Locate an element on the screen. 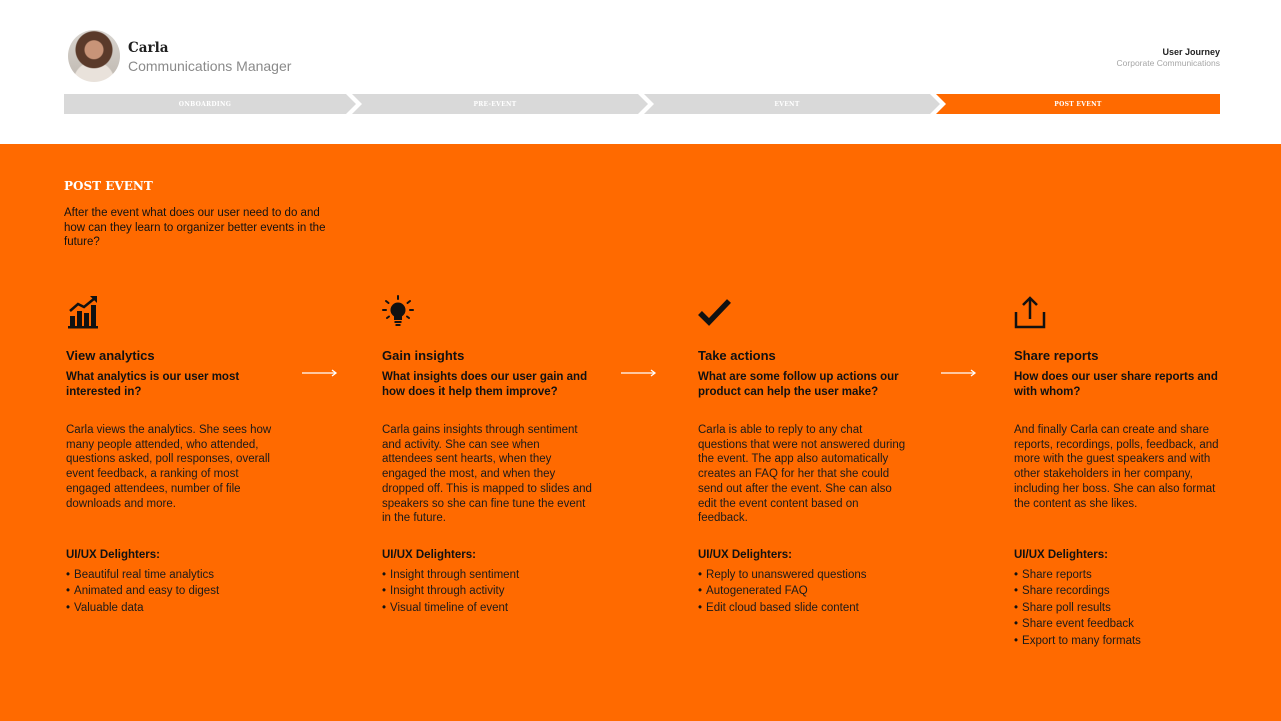 The height and width of the screenshot is (721, 1281). persona-name: Carla is located at coordinates (148, 48).